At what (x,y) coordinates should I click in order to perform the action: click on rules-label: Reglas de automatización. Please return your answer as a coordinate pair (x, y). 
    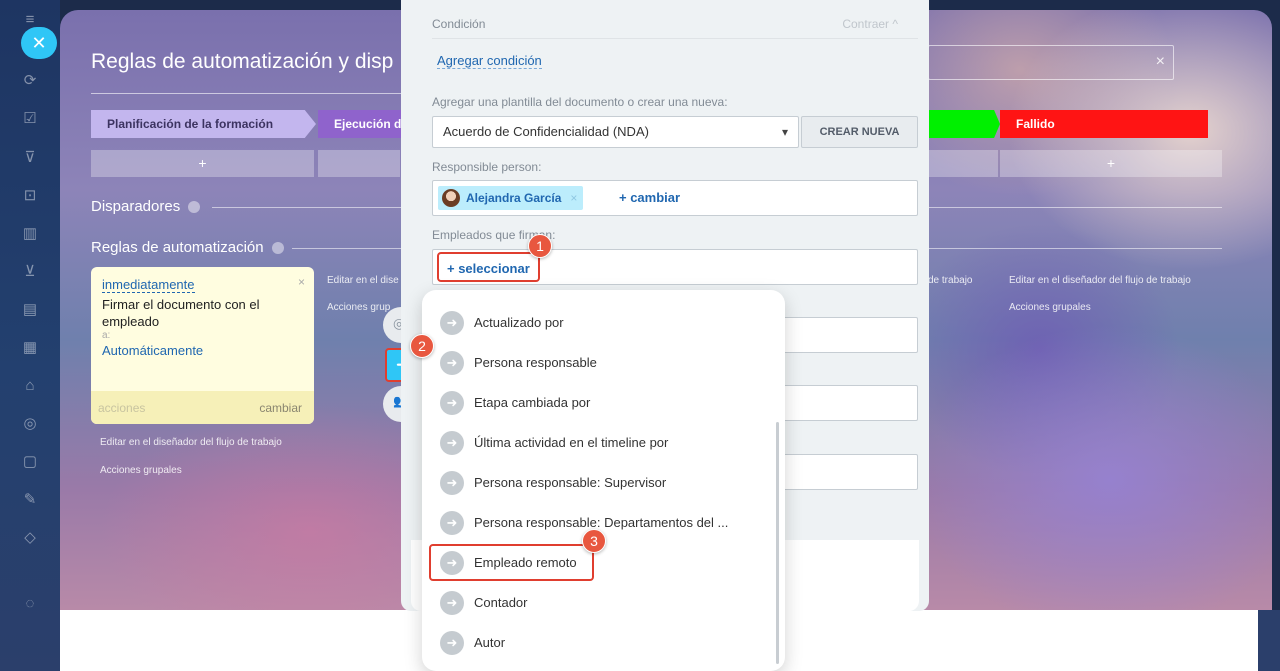
    Looking at the image, I should click on (177, 247).